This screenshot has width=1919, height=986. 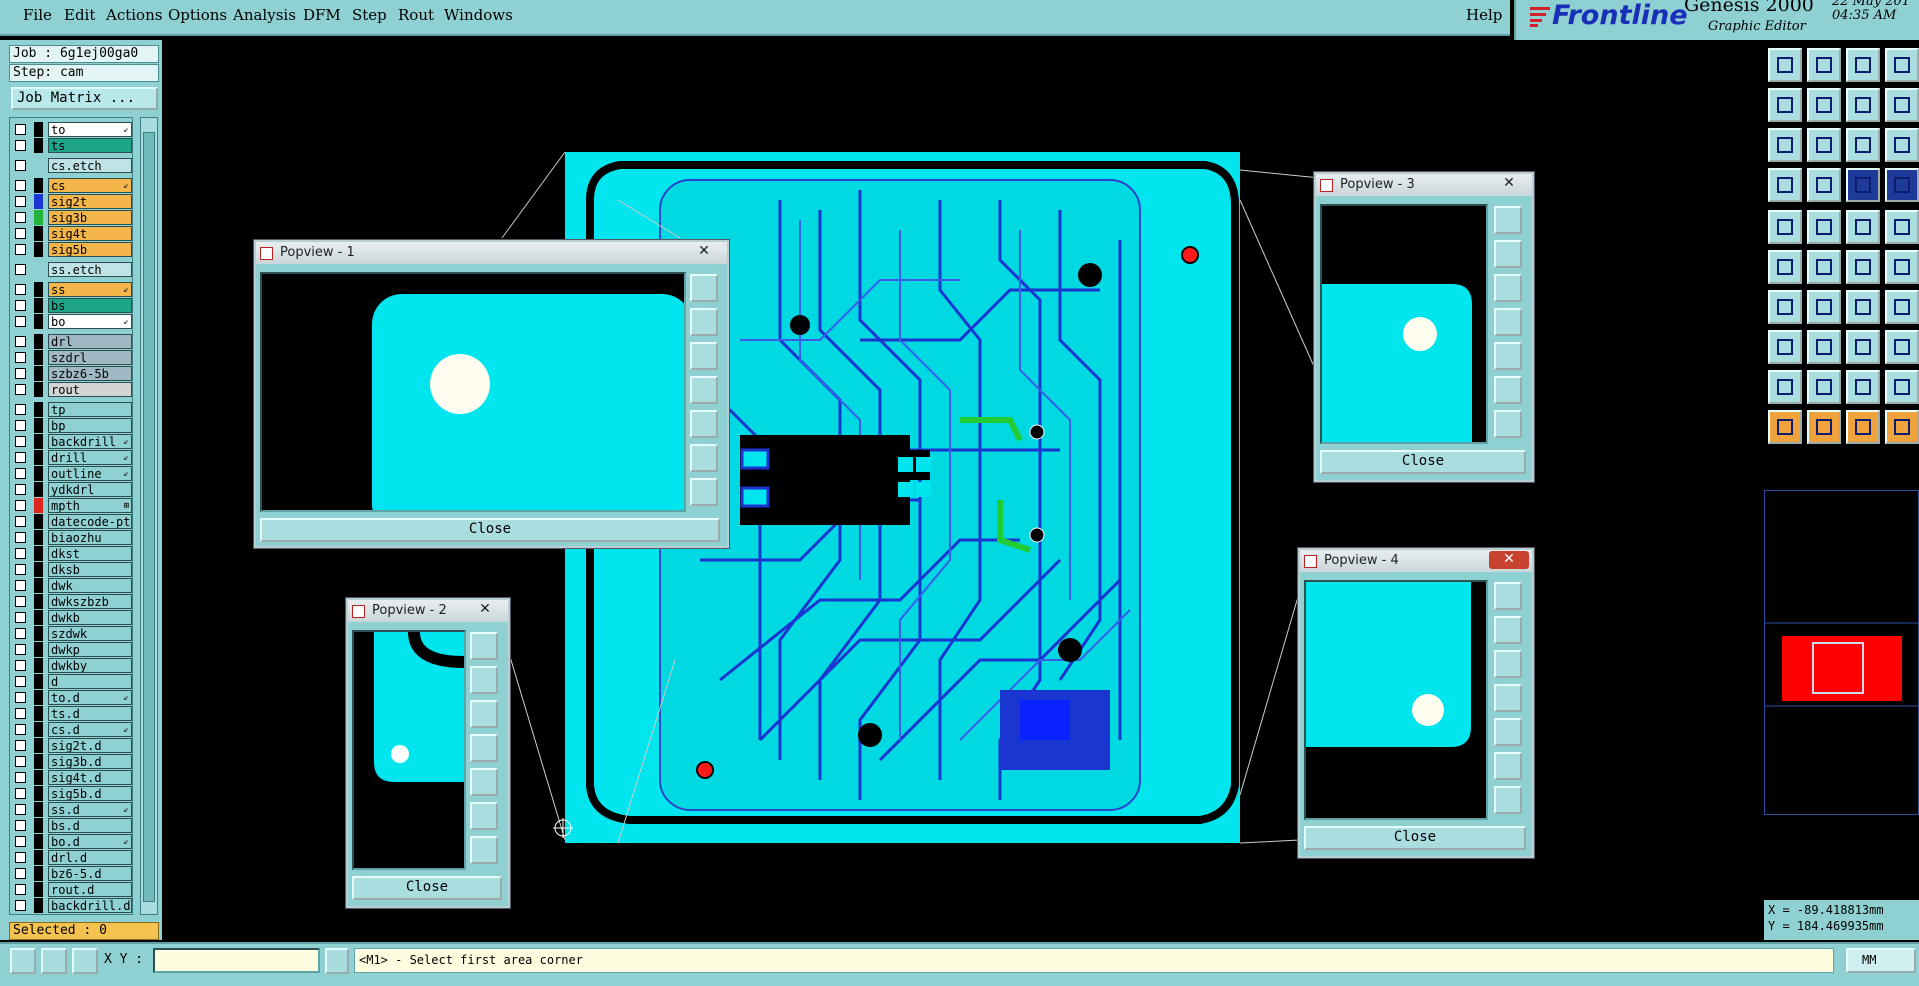 What do you see at coordinates (72, 185) in the screenshot?
I see `layer-row-cs: cs ⇙` at bounding box center [72, 185].